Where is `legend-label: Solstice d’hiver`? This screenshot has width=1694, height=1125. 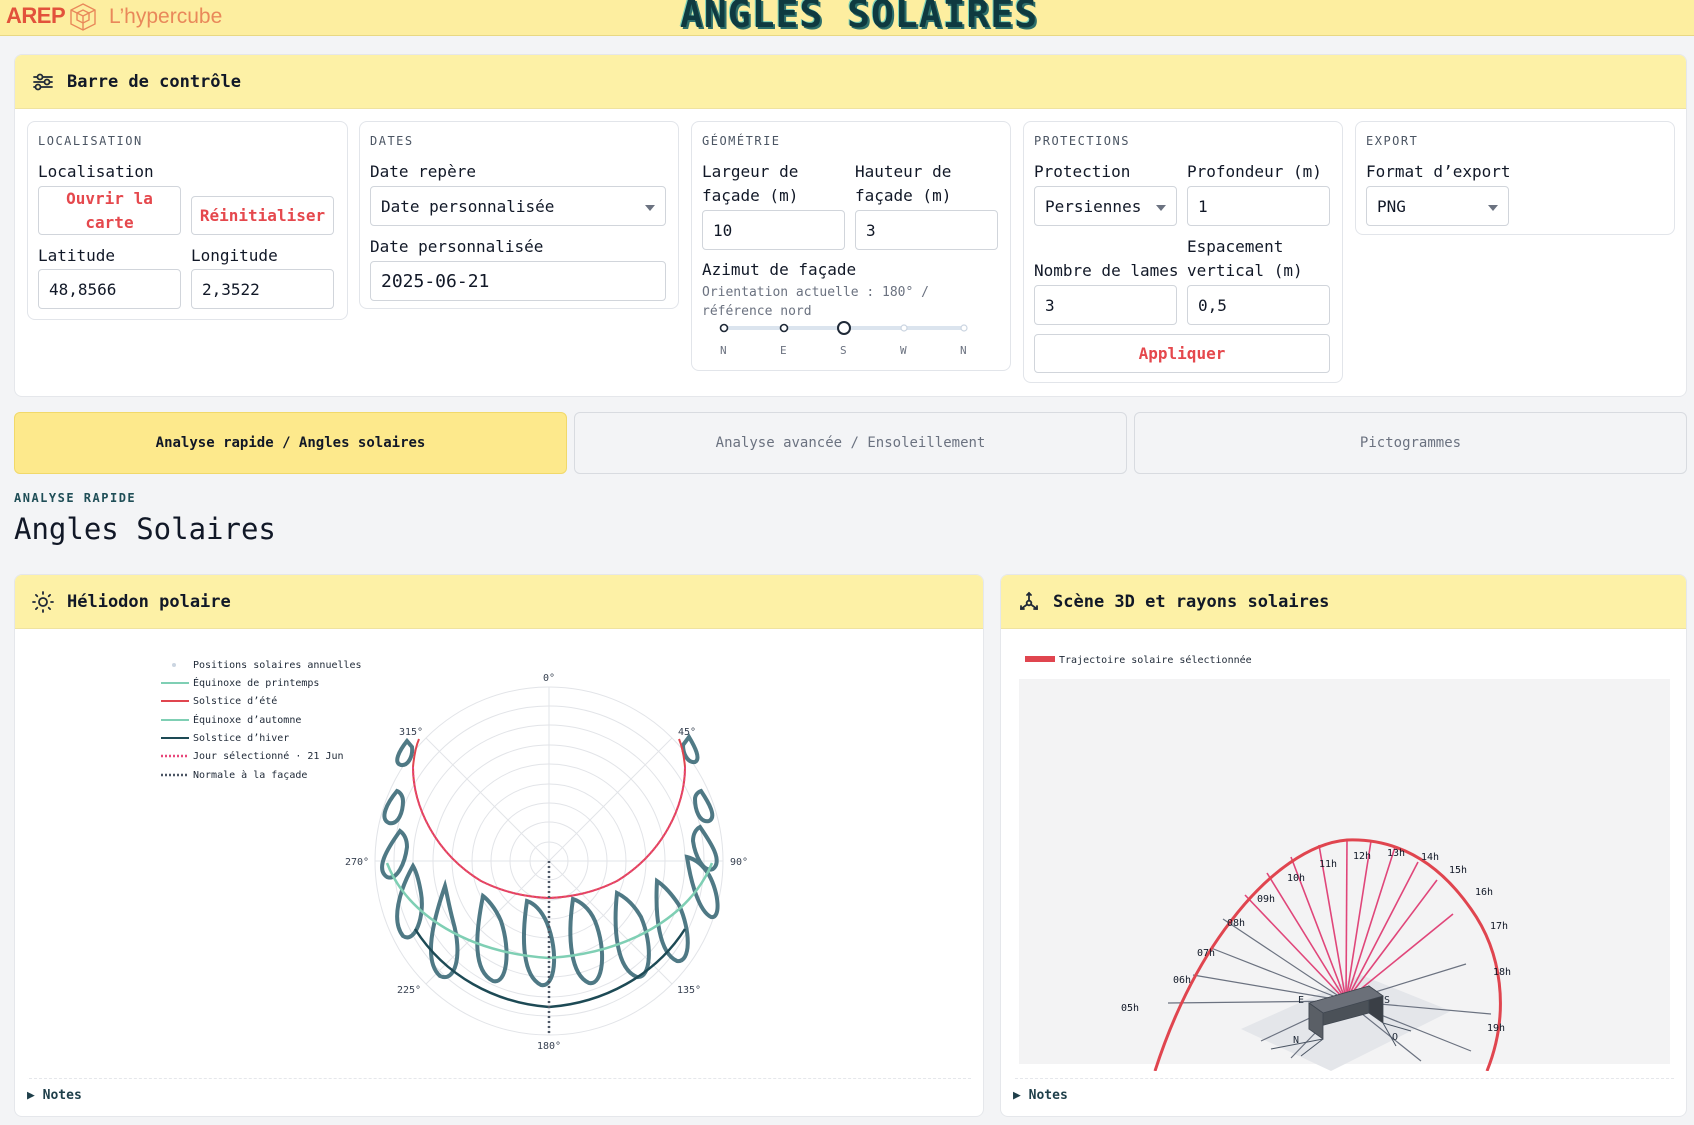
legend-label: Solstice d’hiver is located at coordinates (241, 738).